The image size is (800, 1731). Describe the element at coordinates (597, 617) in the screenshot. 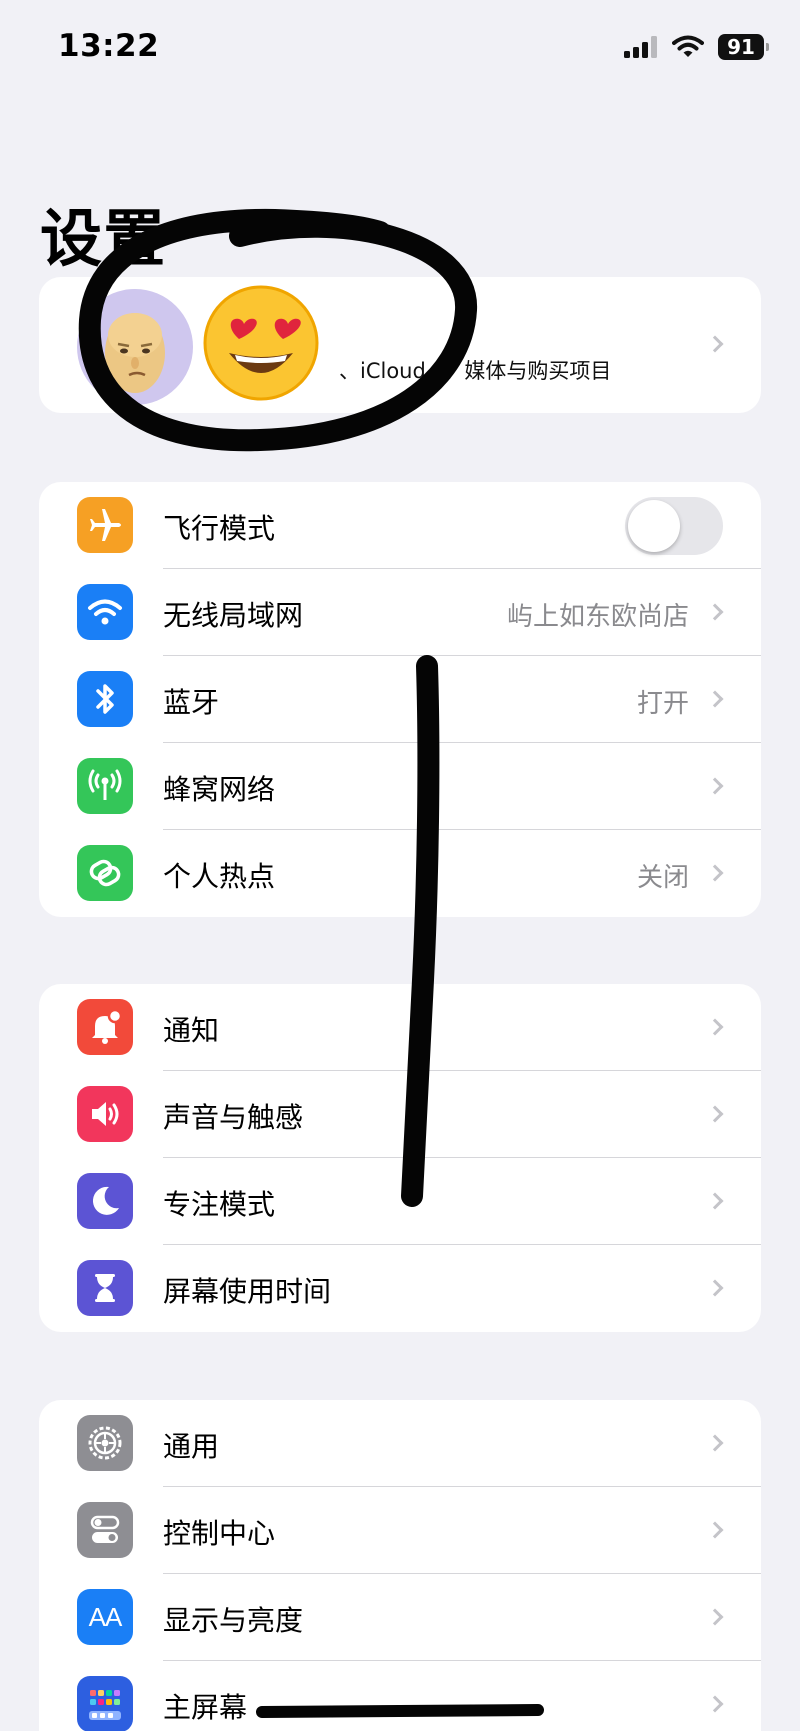

I see `row-value: 屿上如东欧尚店` at that location.